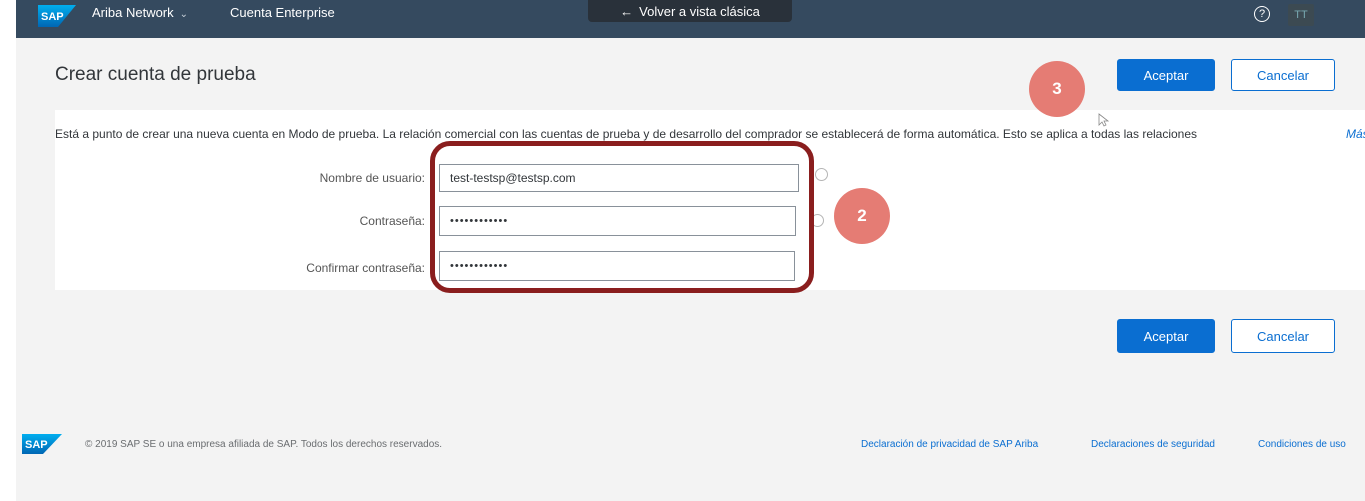 The width and height of the screenshot is (1365, 501). I want to click on confirm-password-label: Confirmar contraseña:, so click(365, 268).